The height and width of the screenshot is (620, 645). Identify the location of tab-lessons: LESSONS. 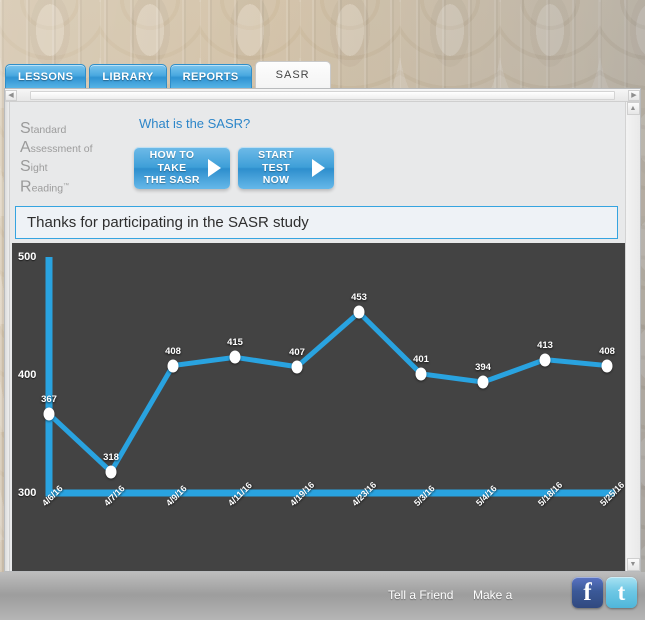
(46, 76).